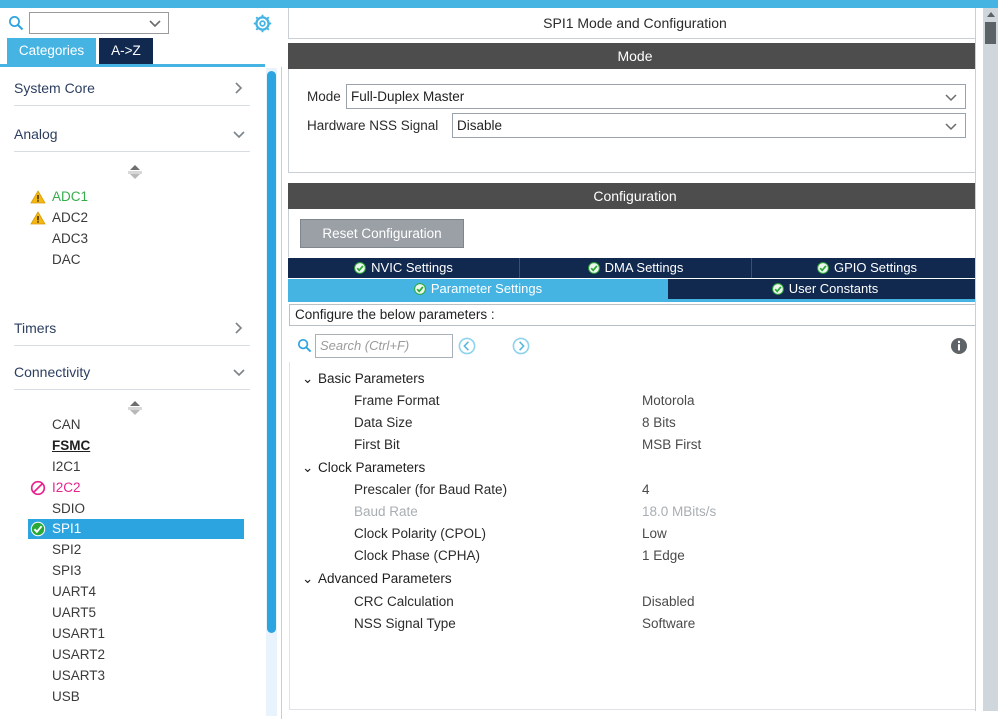 The width and height of the screenshot is (998, 719). I want to click on peripheral-search-input, so click(99, 23).